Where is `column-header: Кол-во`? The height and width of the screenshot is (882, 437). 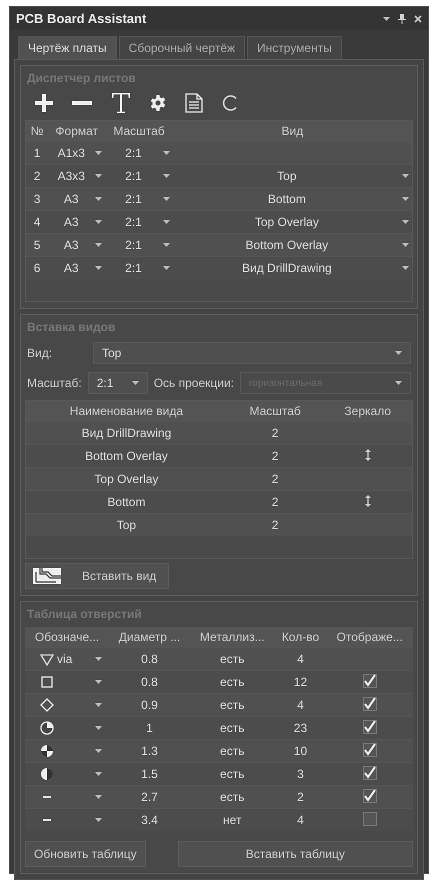
column-header: Кол-во is located at coordinates (300, 637).